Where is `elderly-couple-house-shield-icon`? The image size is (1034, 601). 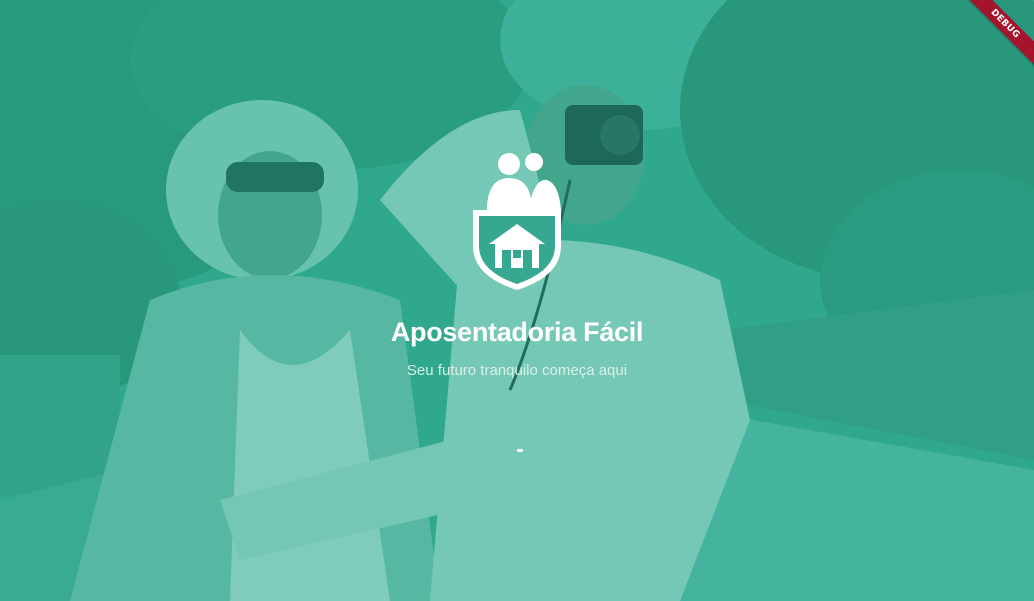 elderly-couple-house-shield-icon is located at coordinates (517, 221).